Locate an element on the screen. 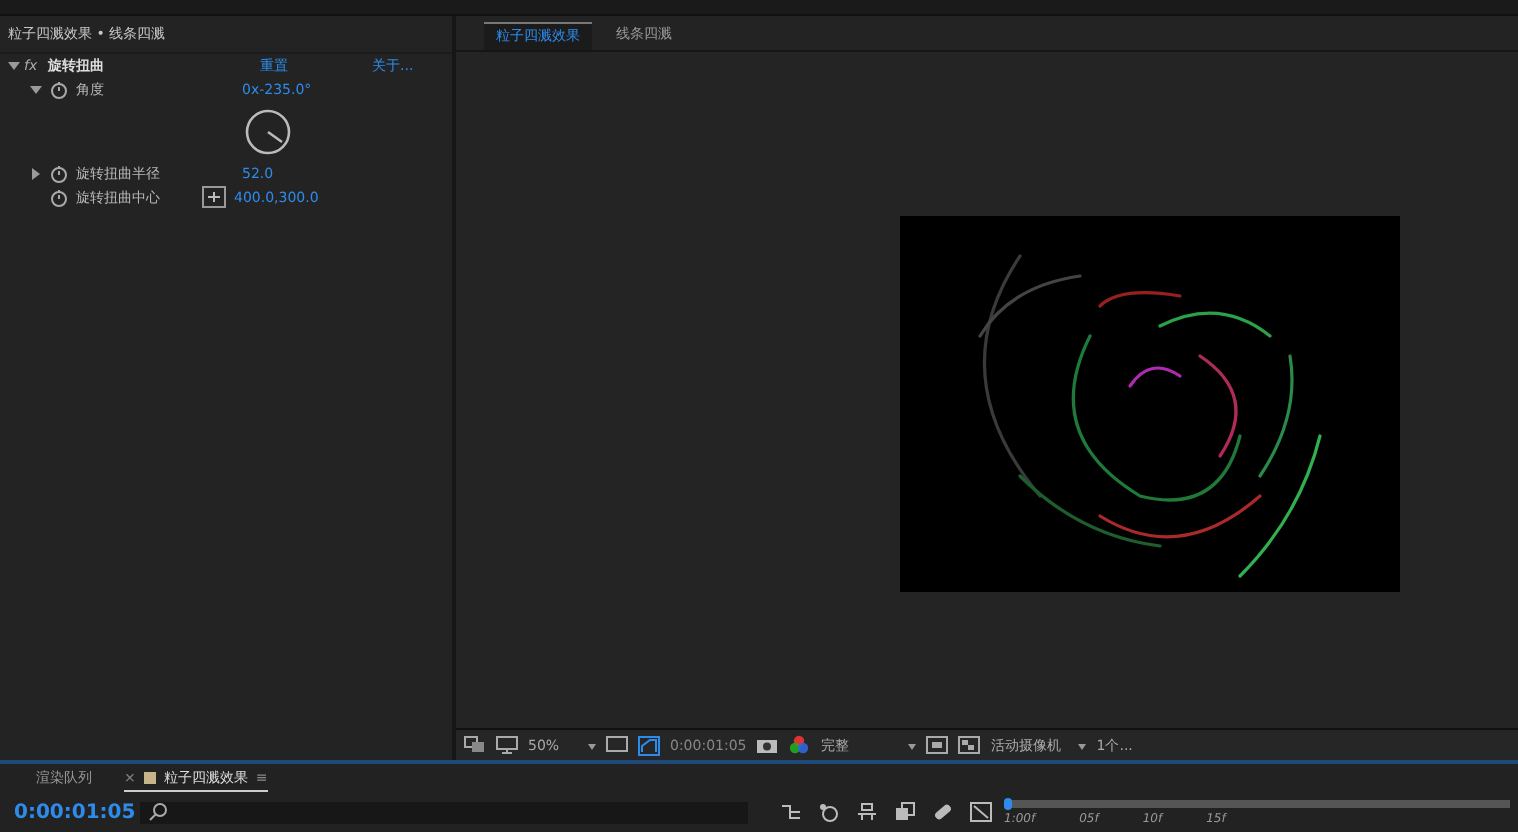 Image resolution: width=1518 pixels, height=832 pixels. region-icon is located at coordinates (937, 745).